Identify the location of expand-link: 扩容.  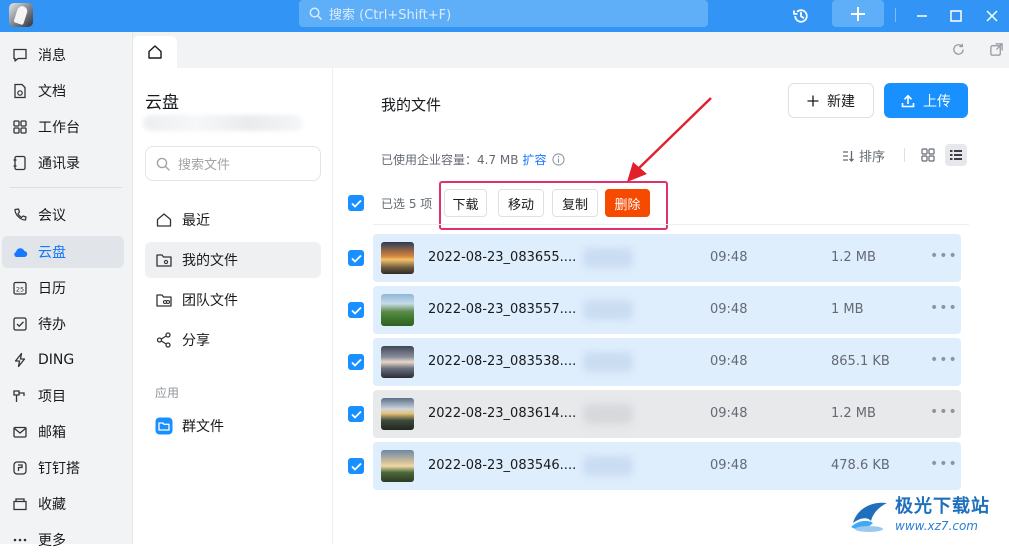
(535, 159).